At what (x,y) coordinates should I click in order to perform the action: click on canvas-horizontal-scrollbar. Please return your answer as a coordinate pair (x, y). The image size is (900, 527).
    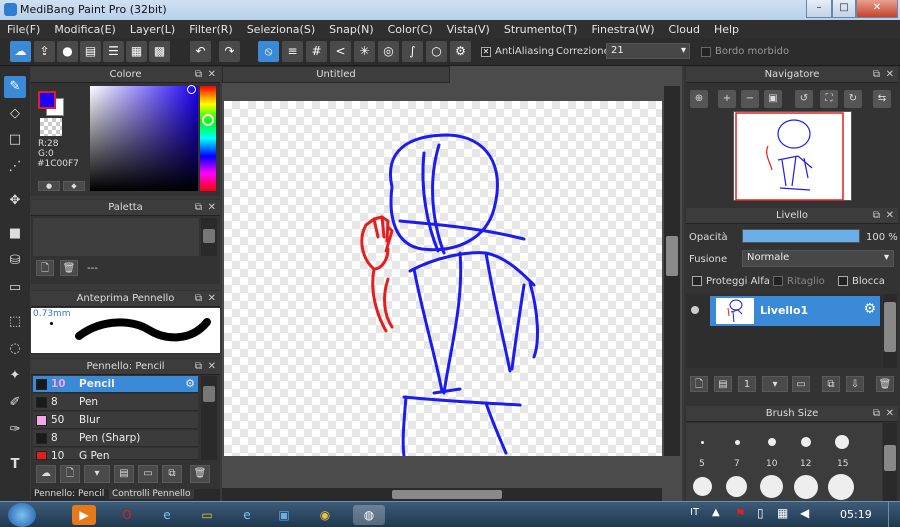
    Looking at the image, I should click on (442, 494).